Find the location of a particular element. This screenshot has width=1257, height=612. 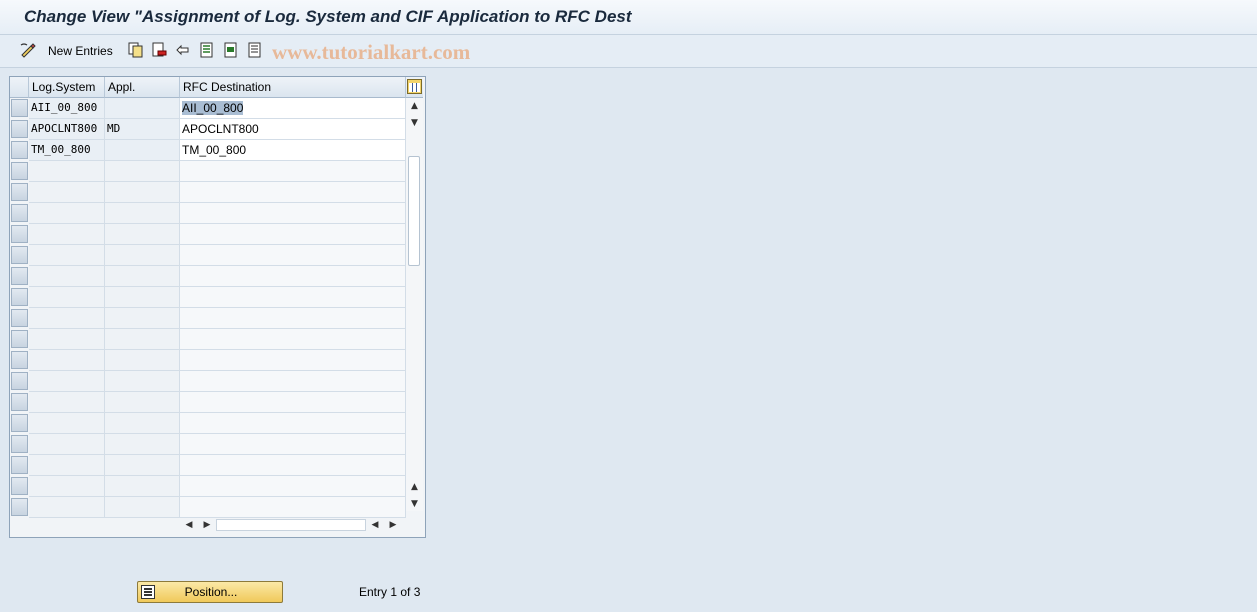

deselect-all-icon is located at coordinates (255, 50).